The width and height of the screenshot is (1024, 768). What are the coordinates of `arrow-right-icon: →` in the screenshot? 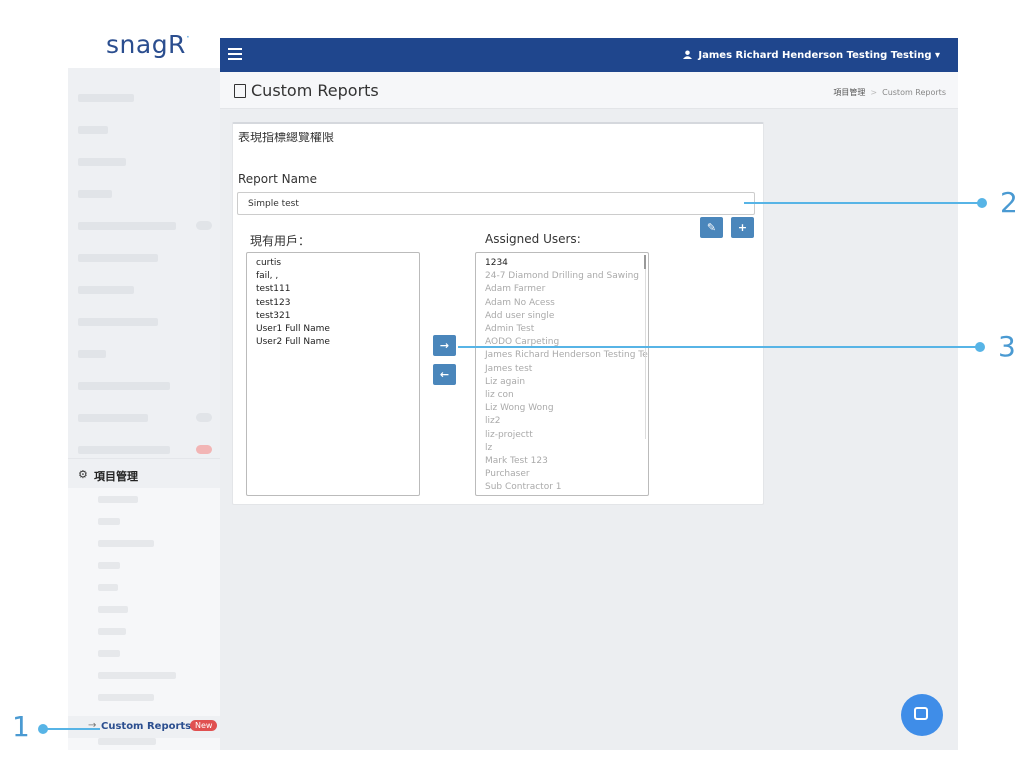 It's located at (444, 345).